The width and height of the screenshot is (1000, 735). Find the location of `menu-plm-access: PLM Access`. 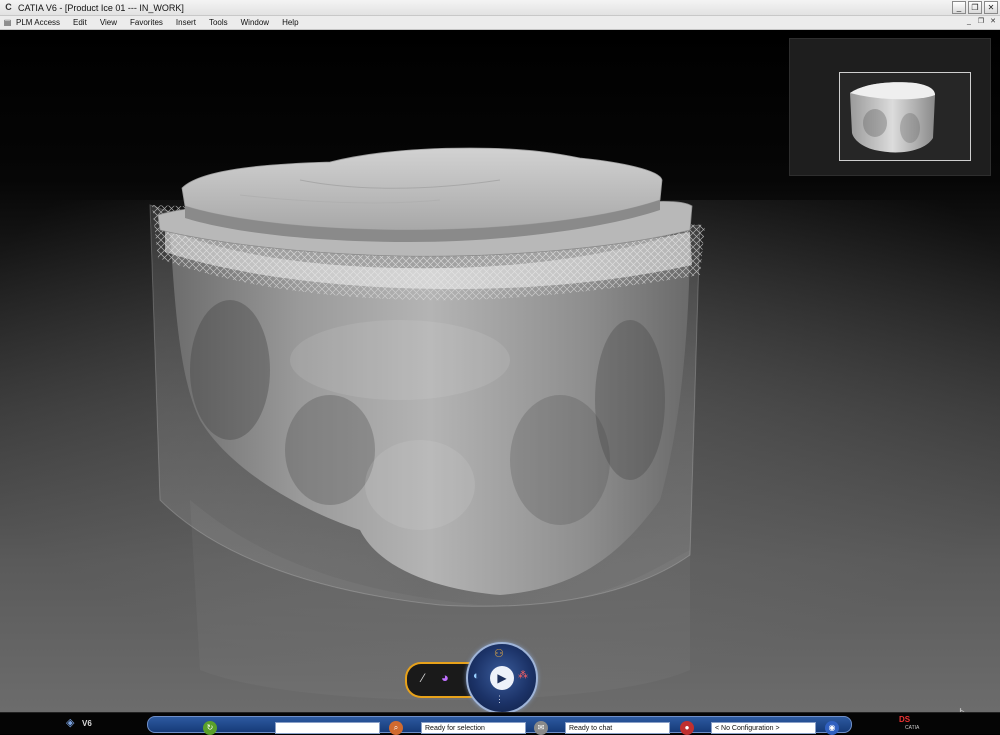

menu-plm-access: PLM Access is located at coordinates (38, 22).